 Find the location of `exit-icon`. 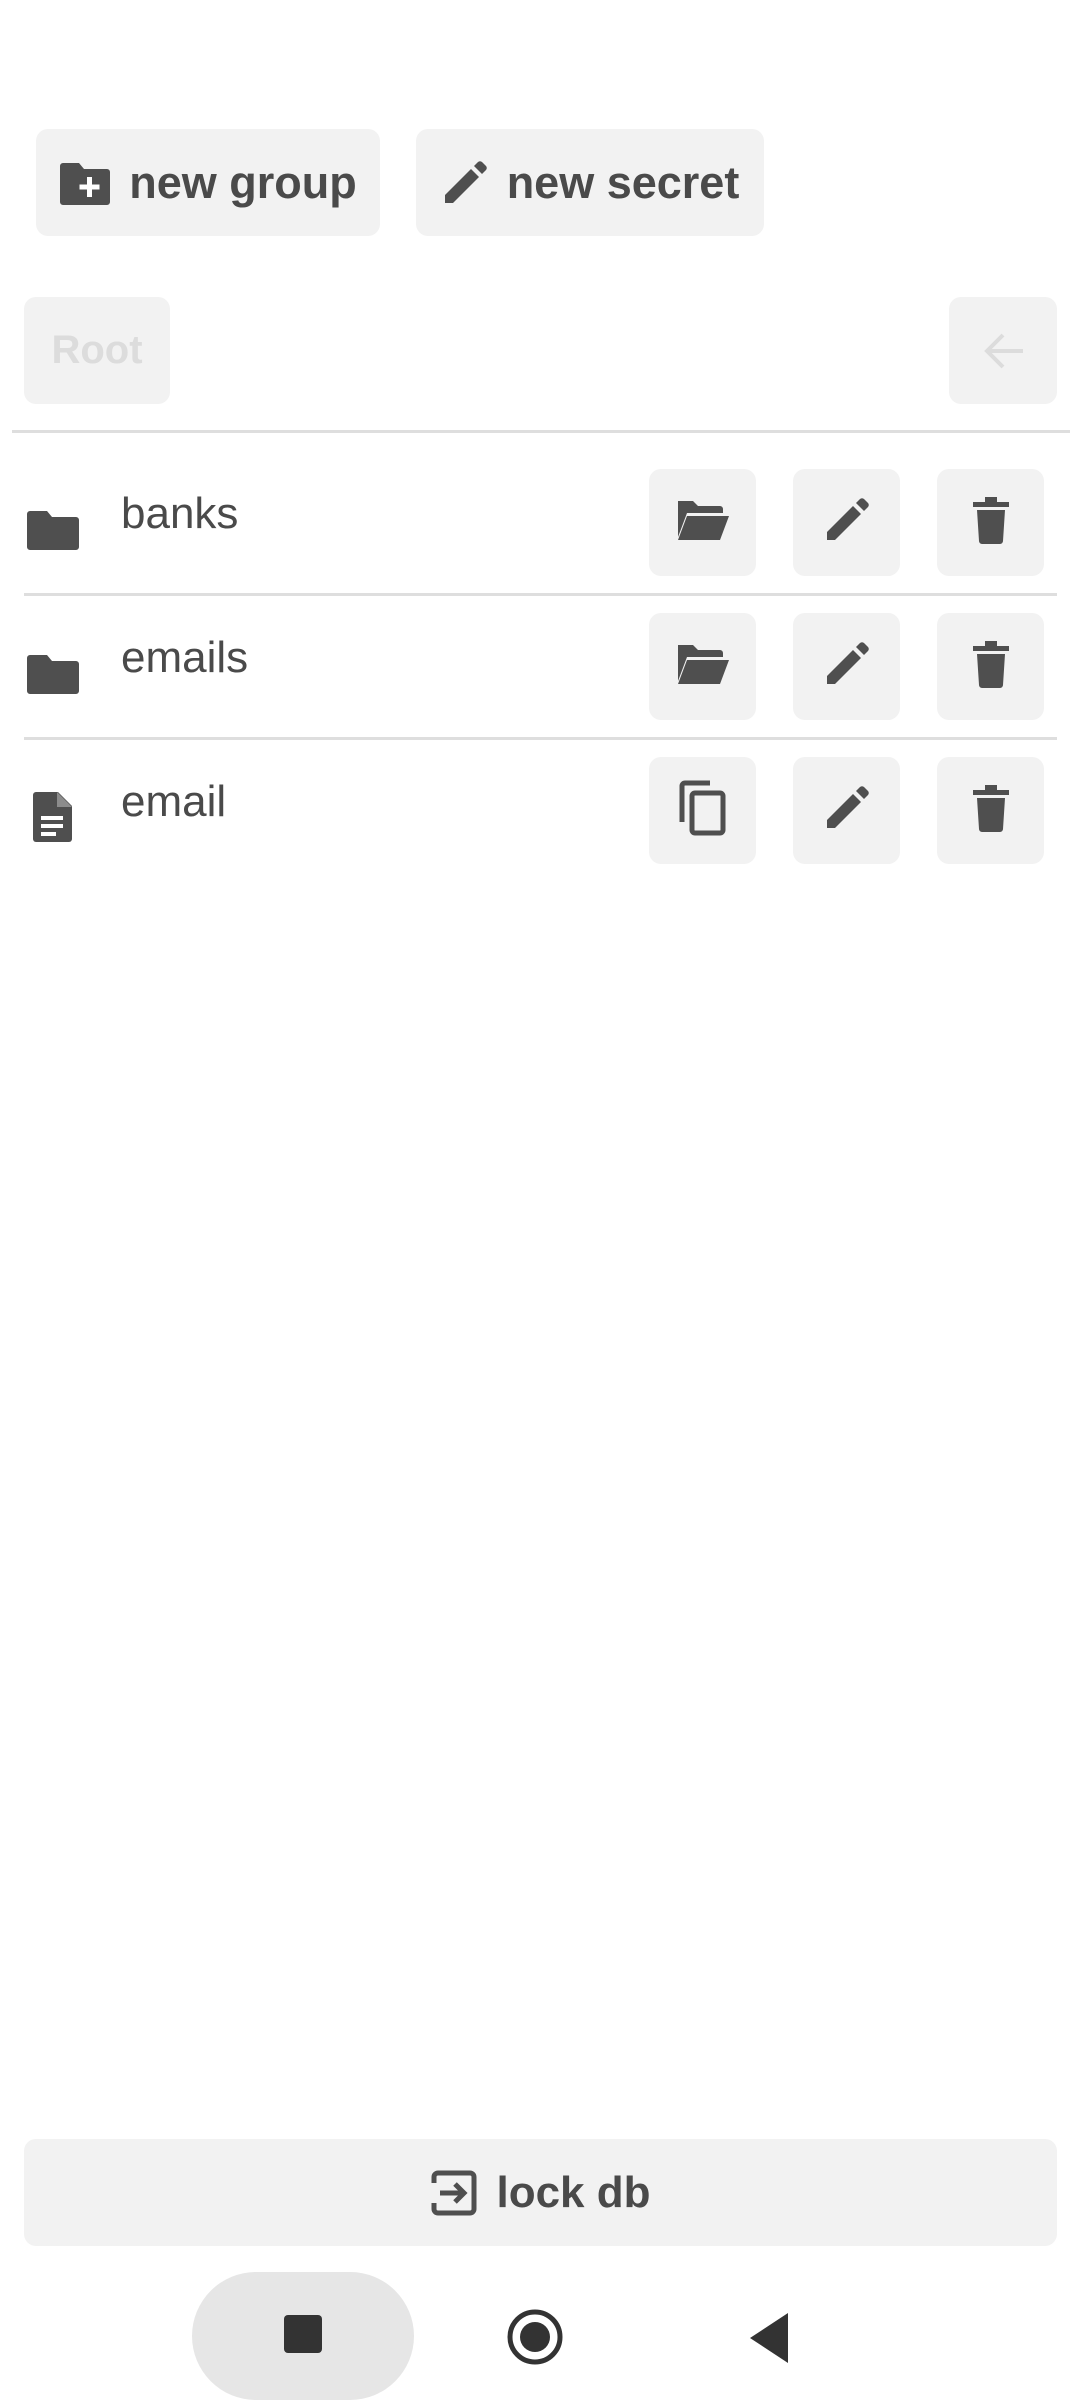

exit-icon is located at coordinates (454, 2193).